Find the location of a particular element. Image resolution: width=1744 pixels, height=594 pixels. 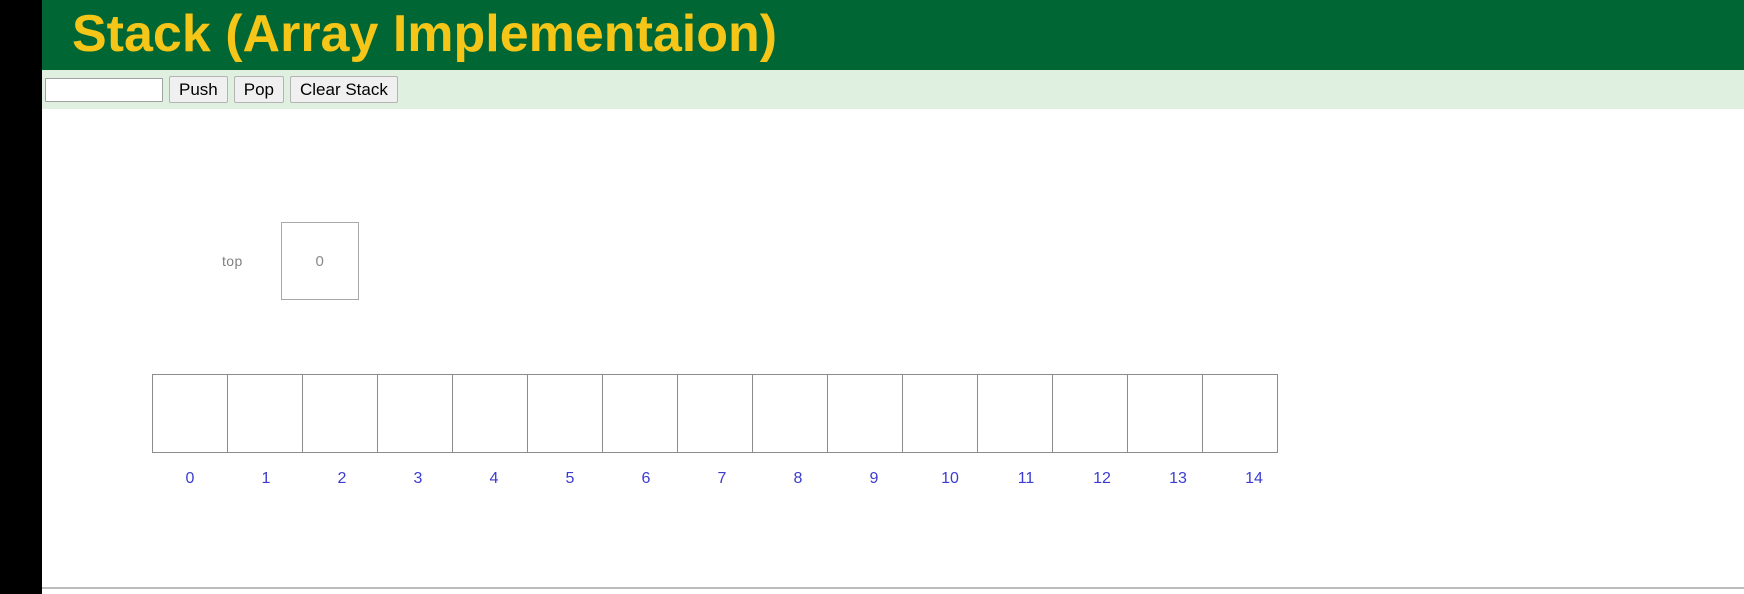

array-index-label: 7 is located at coordinates (722, 478).